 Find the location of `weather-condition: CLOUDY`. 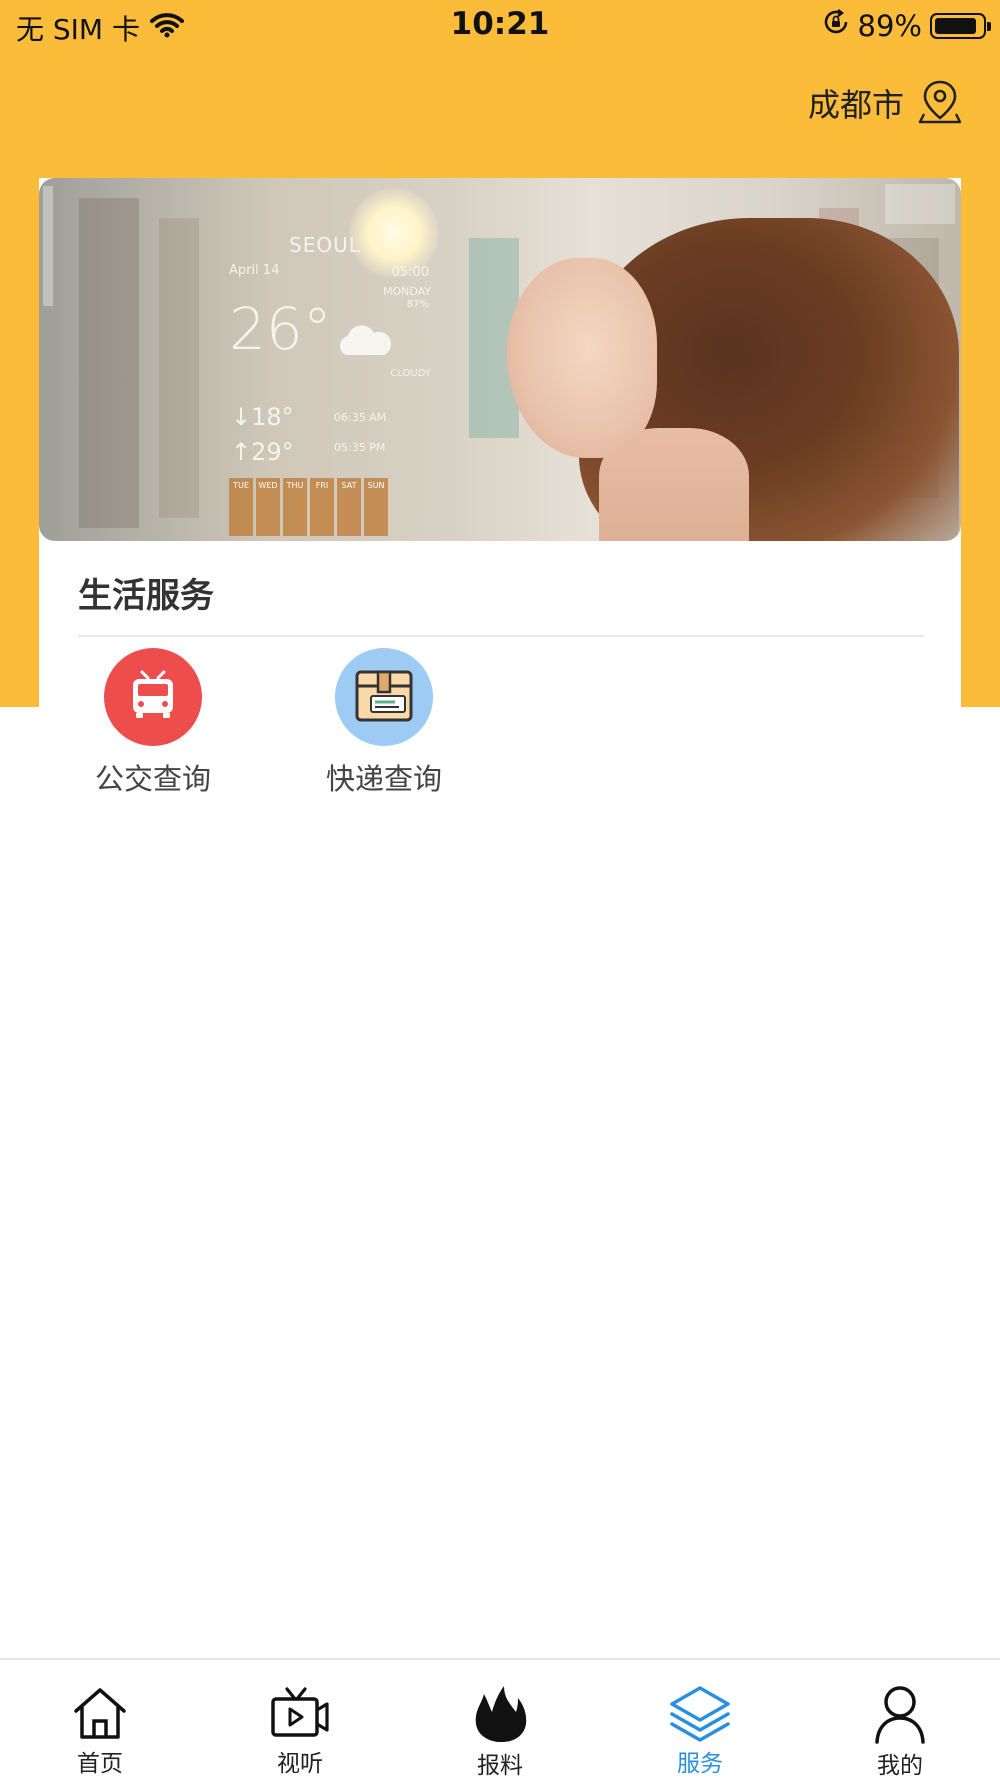

weather-condition: CLOUDY is located at coordinates (410, 373).